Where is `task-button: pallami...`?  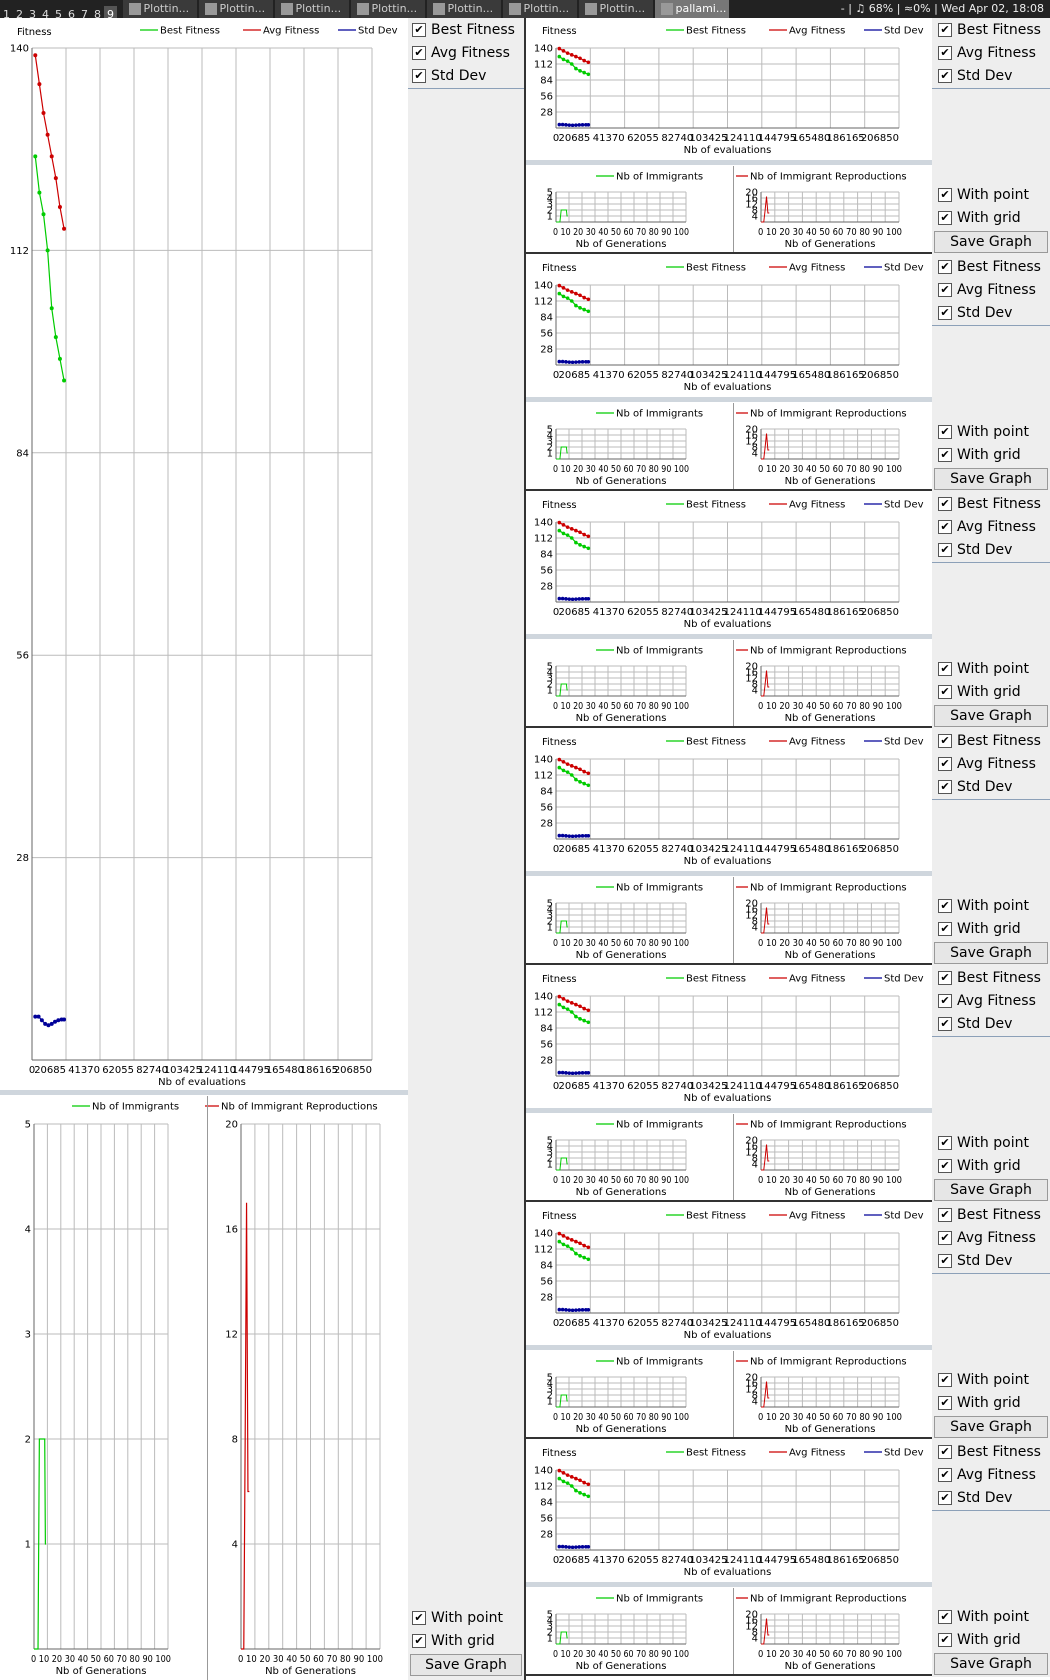
task-button: pallami... is located at coordinates (691, 9).